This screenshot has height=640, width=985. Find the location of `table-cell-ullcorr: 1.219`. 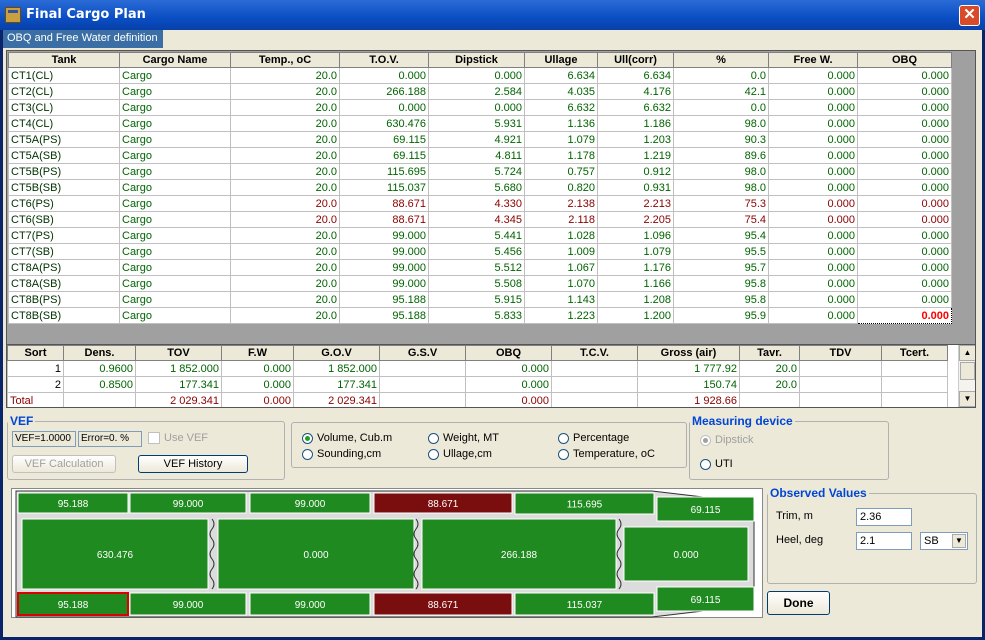

table-cell-ullcorr: 1.219 is located at coordinates (635, 155).